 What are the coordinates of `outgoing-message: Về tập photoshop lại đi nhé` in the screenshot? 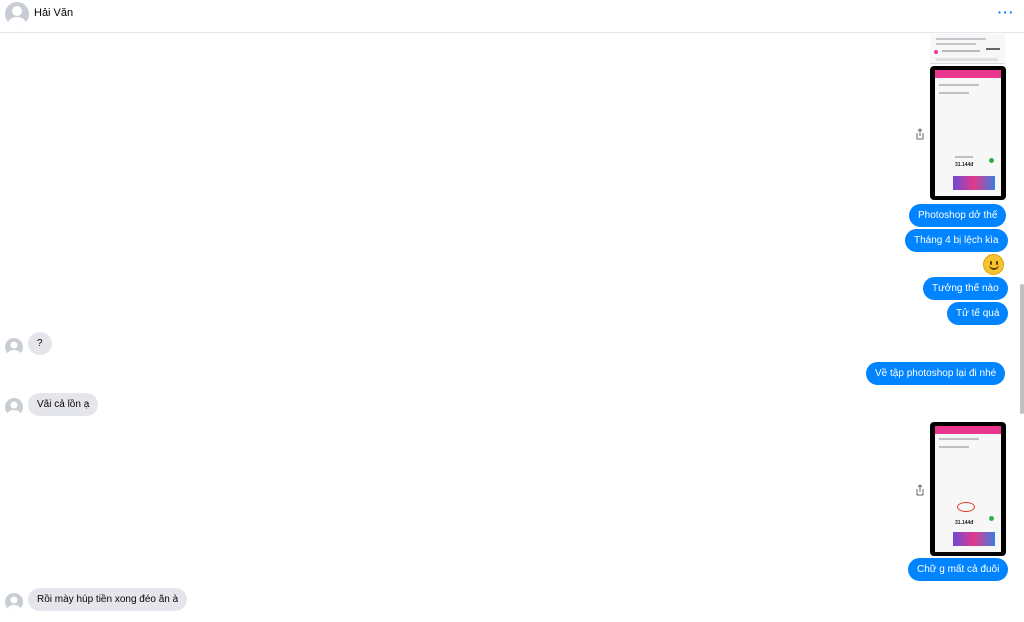 It's located at (936, 373).